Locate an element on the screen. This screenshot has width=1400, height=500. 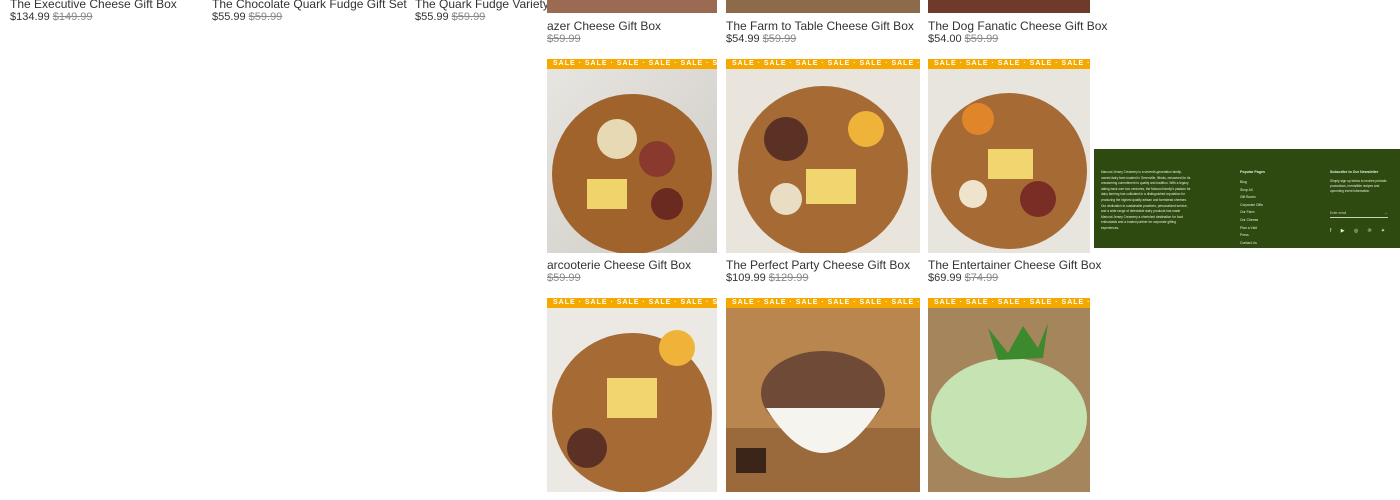
product-price: $54.00 $59.99 is located at coordinates (963, 39).